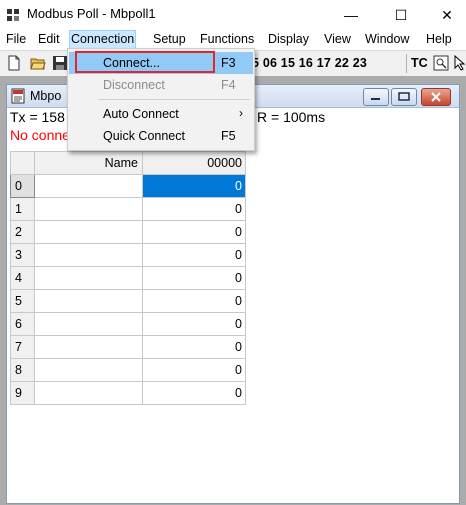 The image size is (466, 505). I want to click on corner-header, so click(22, 163).